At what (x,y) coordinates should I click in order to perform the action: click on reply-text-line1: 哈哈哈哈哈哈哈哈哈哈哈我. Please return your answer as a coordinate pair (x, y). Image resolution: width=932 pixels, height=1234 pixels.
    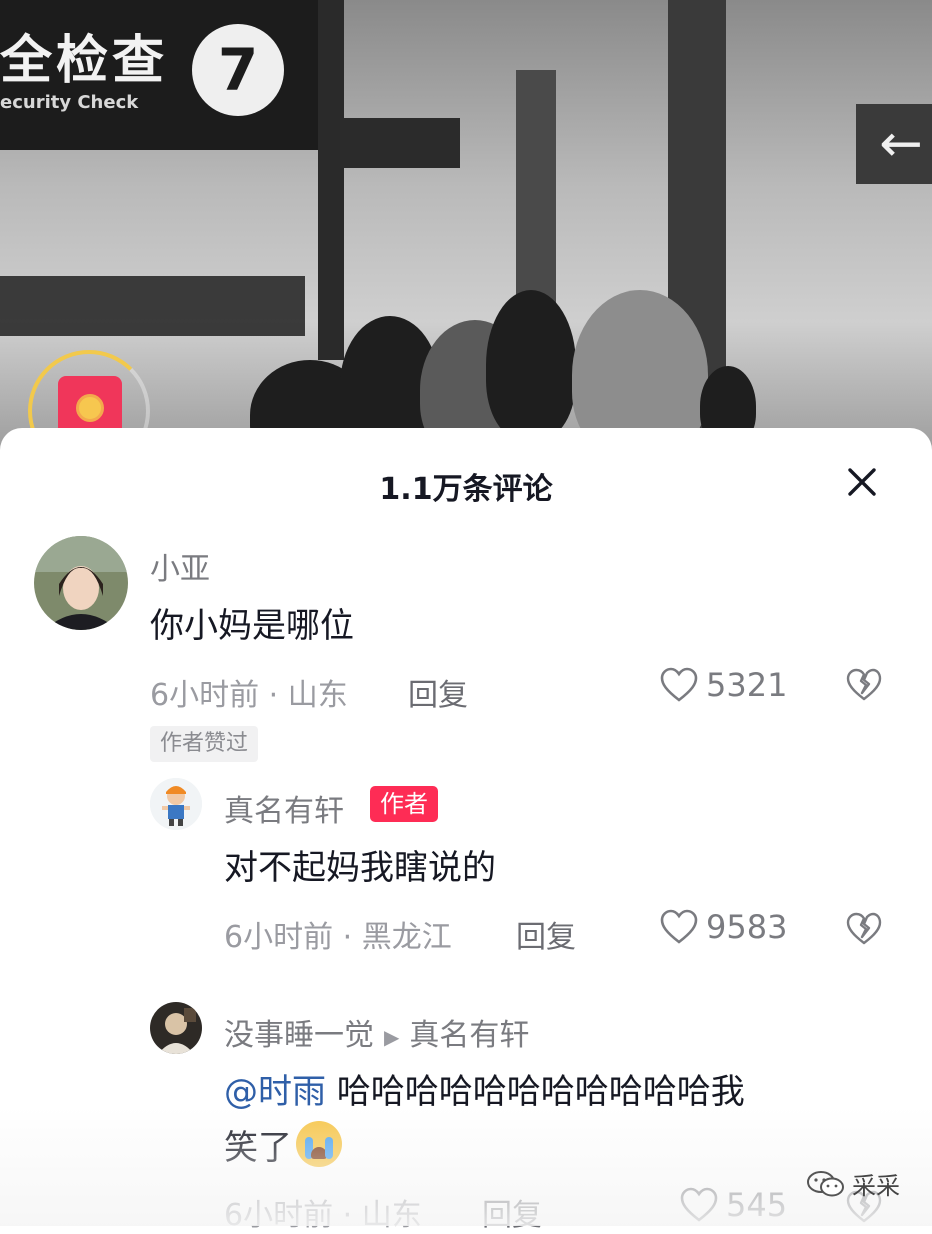
    Looking at the image, I should click on (535, 1092).